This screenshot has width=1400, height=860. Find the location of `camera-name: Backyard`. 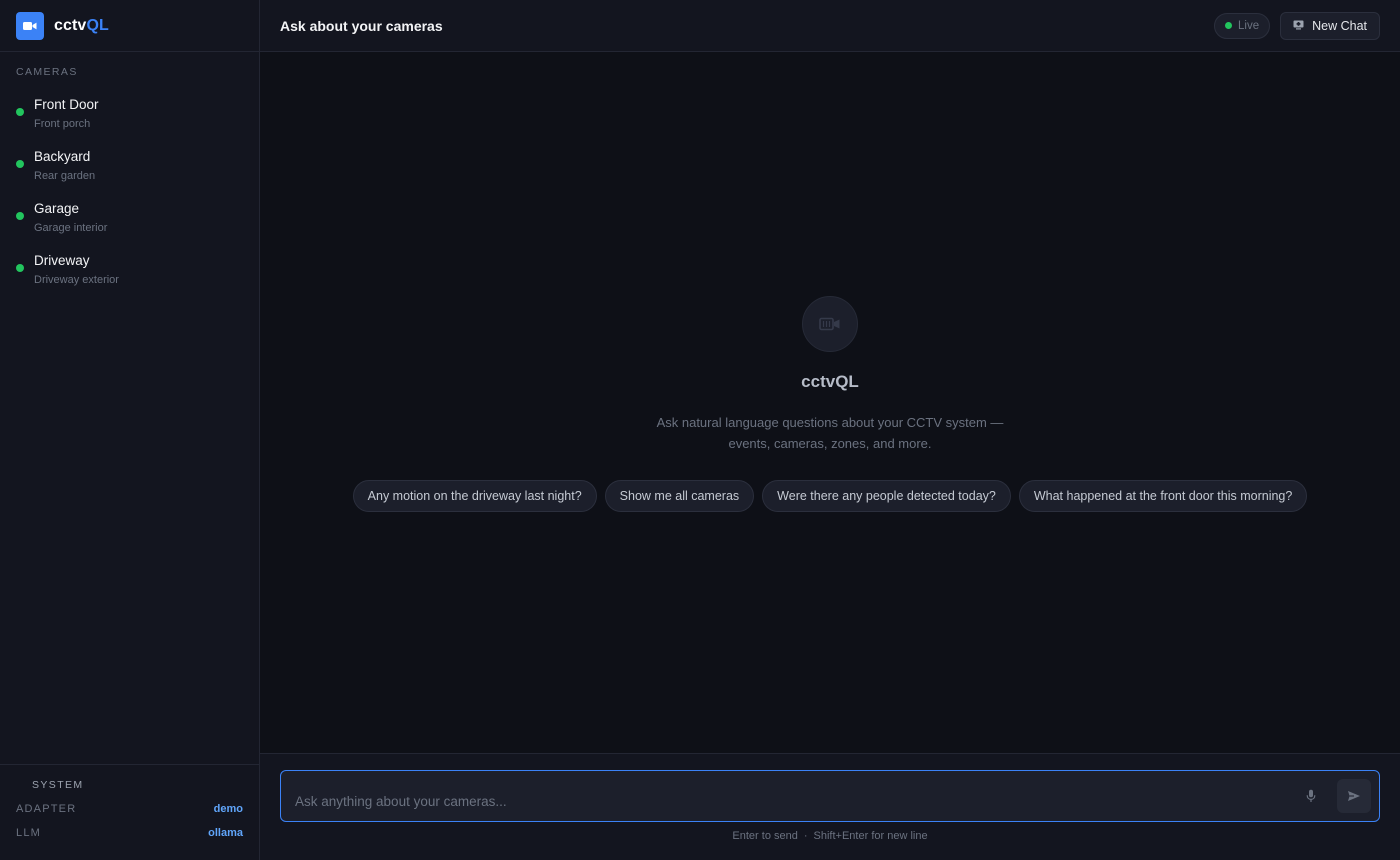

camera-name: Backyard is located at coordinates (62, 156).